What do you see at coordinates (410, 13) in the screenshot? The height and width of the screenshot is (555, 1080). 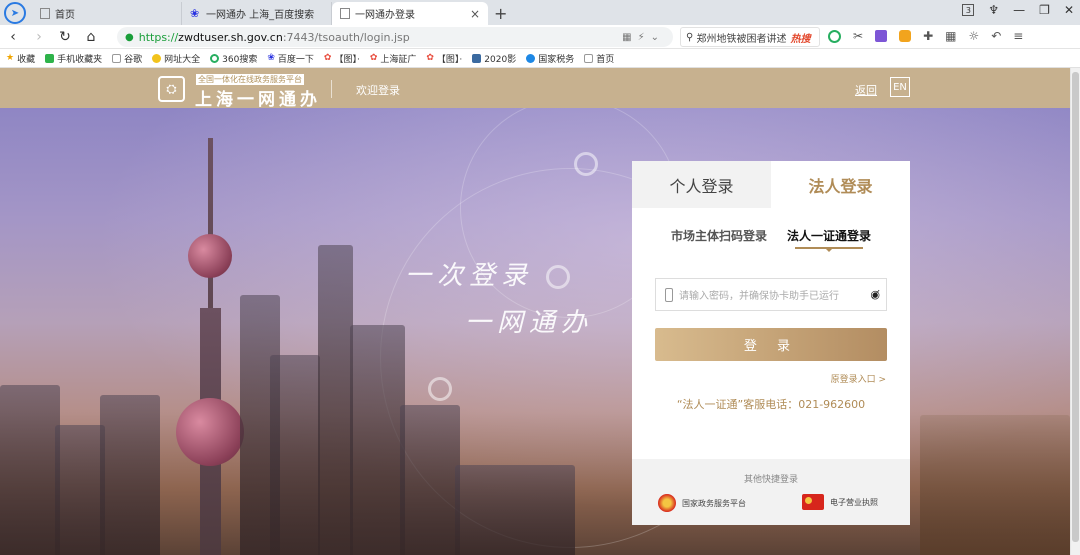 I see `tab-login: 一网通办登录 ×` at bounding box center [410, 13].